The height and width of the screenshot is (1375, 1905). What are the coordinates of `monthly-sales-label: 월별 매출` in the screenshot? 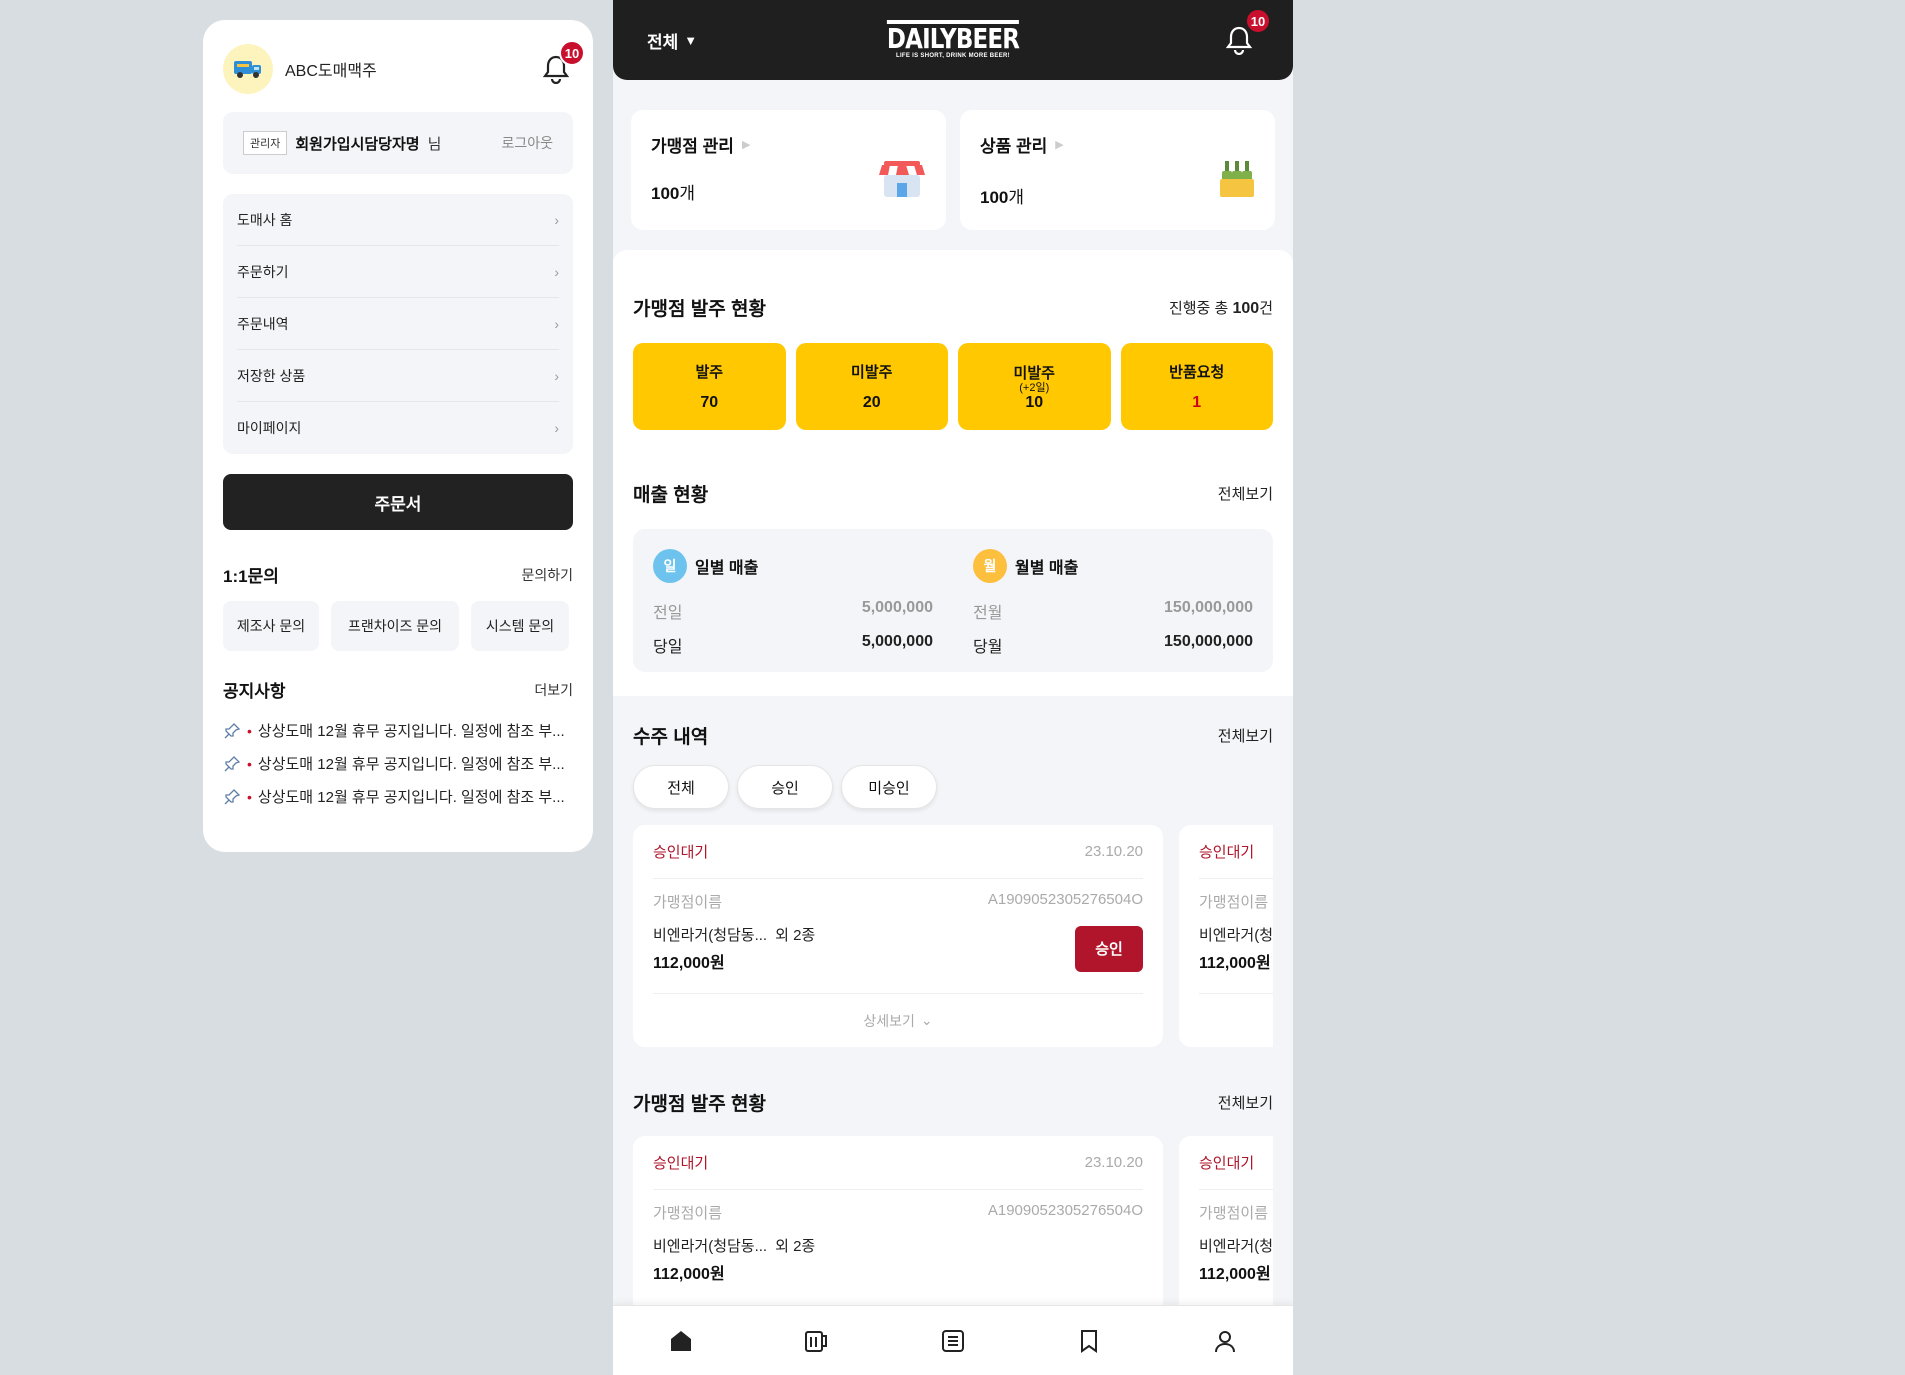 It's located at (1047, 568).